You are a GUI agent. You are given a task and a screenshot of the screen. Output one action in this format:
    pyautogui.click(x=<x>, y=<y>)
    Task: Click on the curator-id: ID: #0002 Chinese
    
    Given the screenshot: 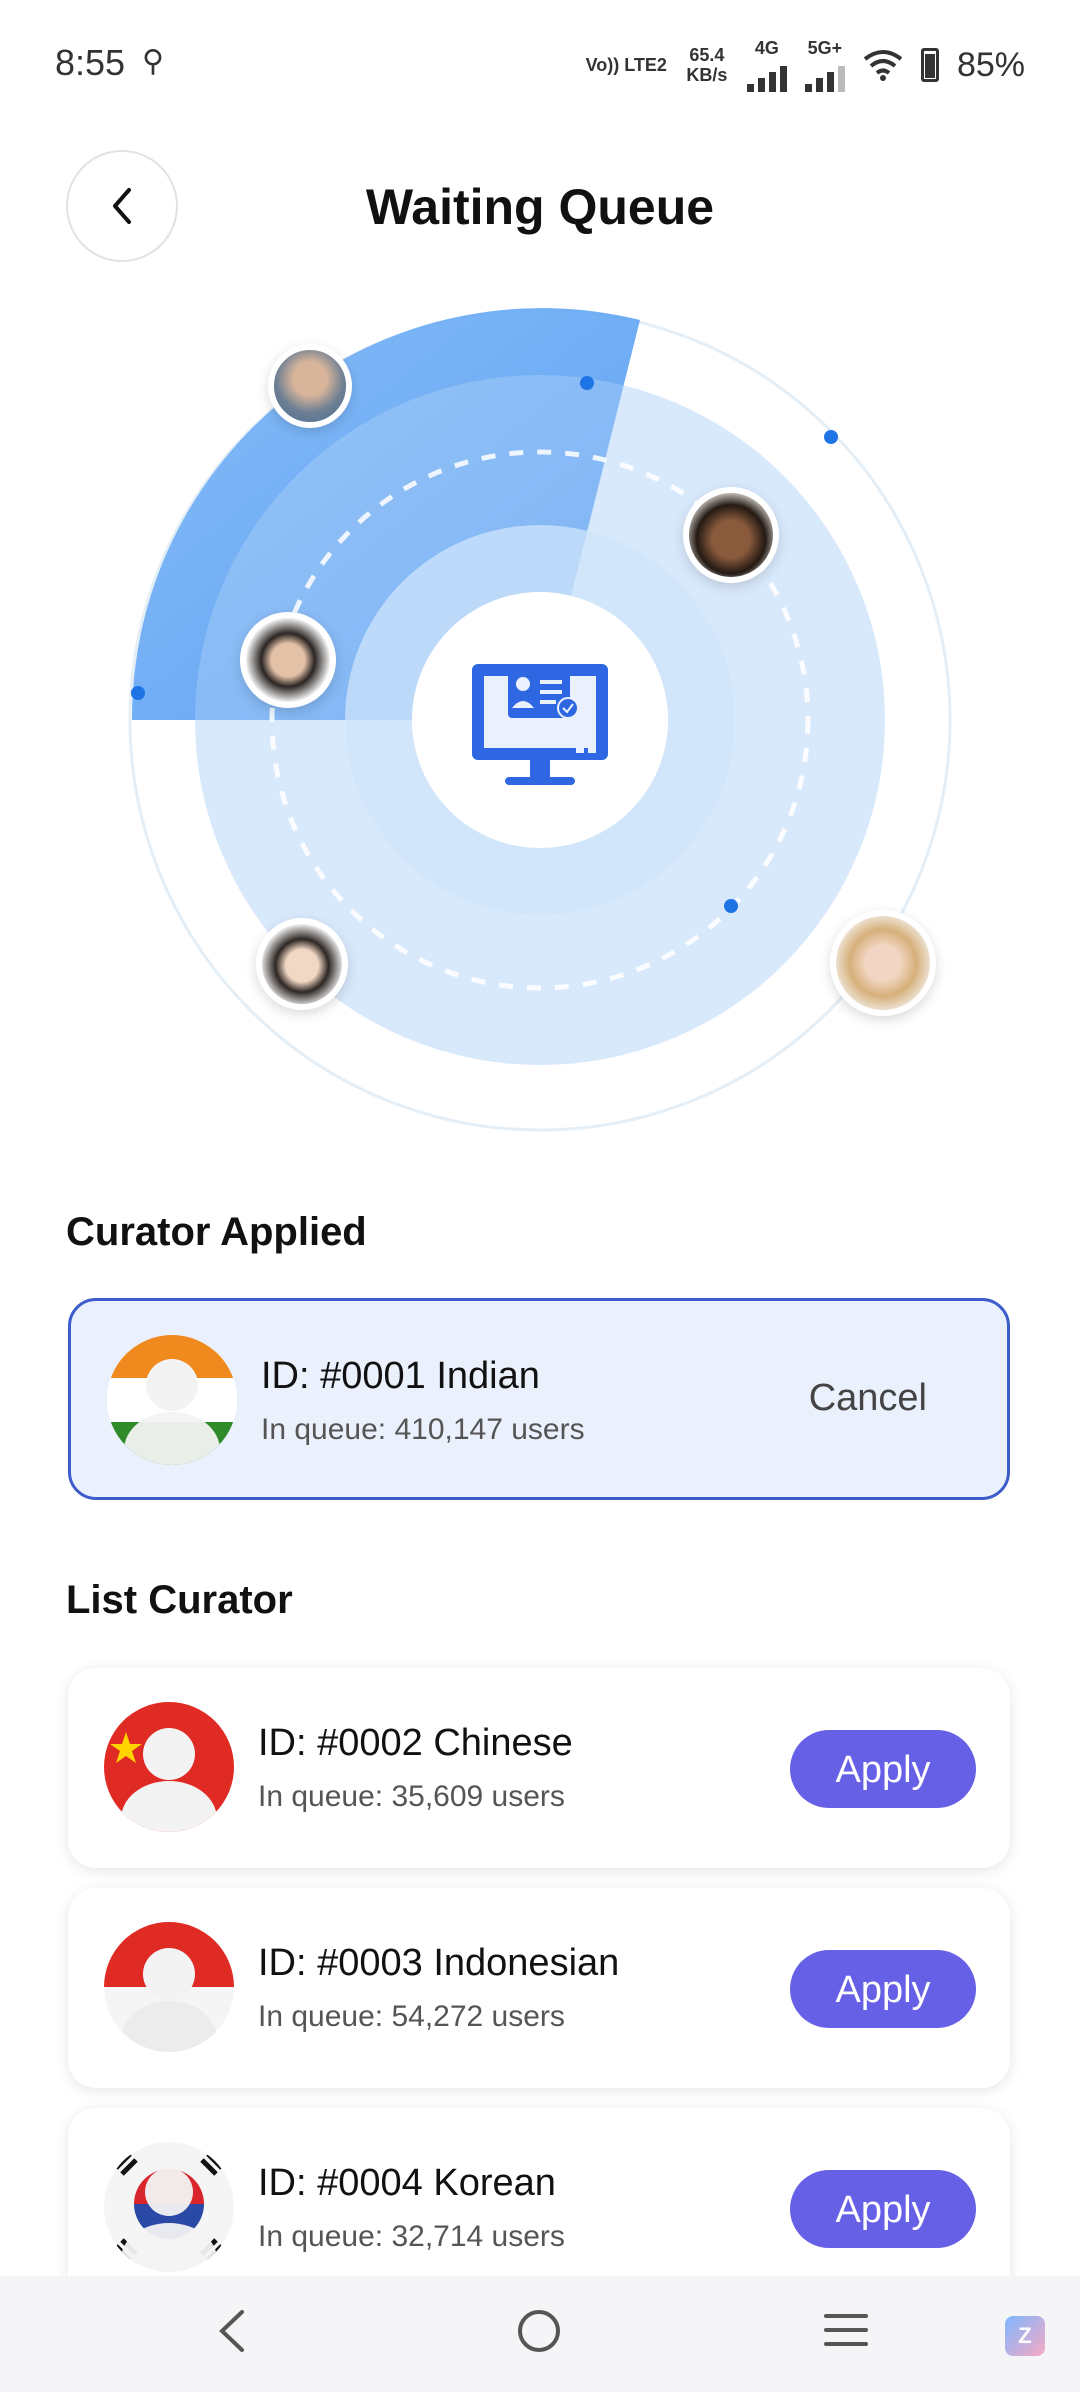 What is the action you would take?
    pyautogui.click(x=415, y=1743)
    